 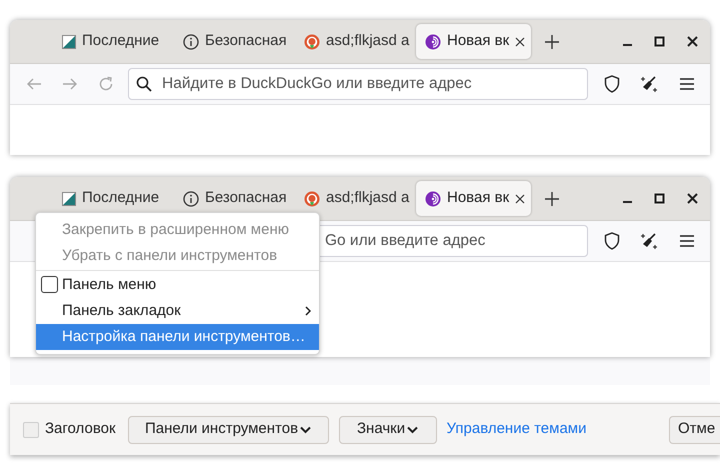 I want to click on search-icon, so click(x=144, y=84).